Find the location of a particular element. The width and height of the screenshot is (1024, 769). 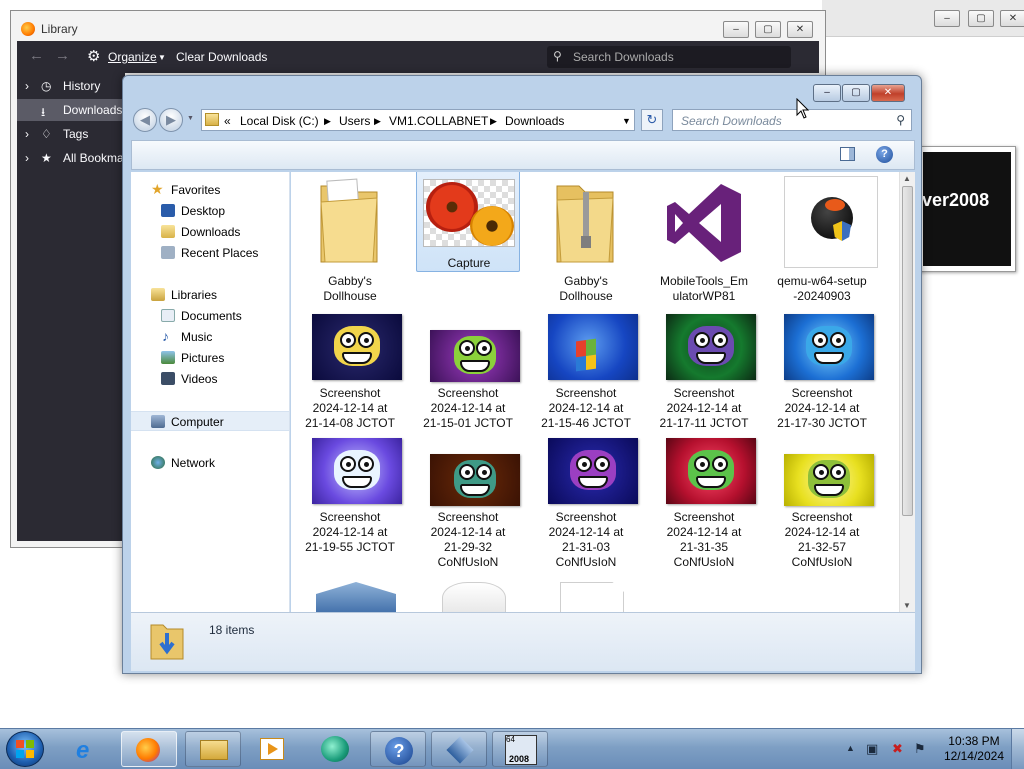

file-item-screenshot: Screenshot 2024-12-14 at 21-19-55 JCTOT is located at coordinates (350, 501).